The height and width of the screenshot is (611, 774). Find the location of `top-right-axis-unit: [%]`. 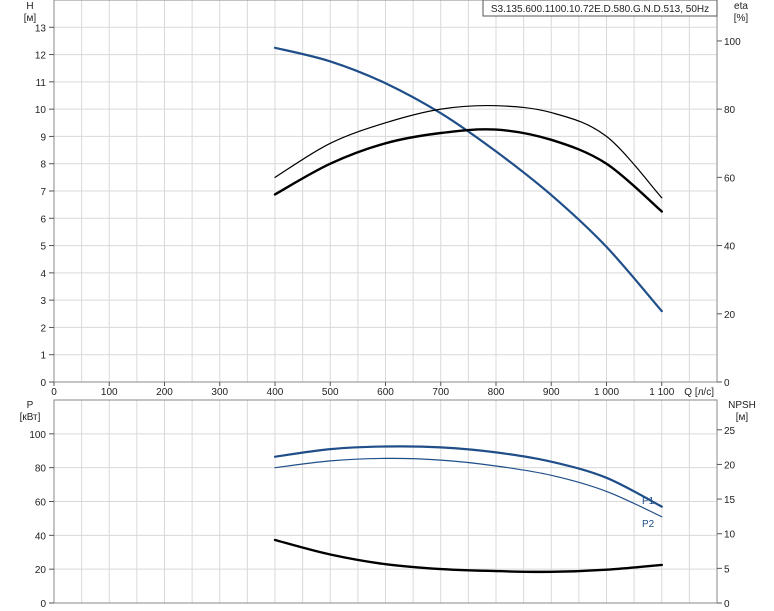

top-right-axis-unit: [%] is located at coordinates (741, 18).